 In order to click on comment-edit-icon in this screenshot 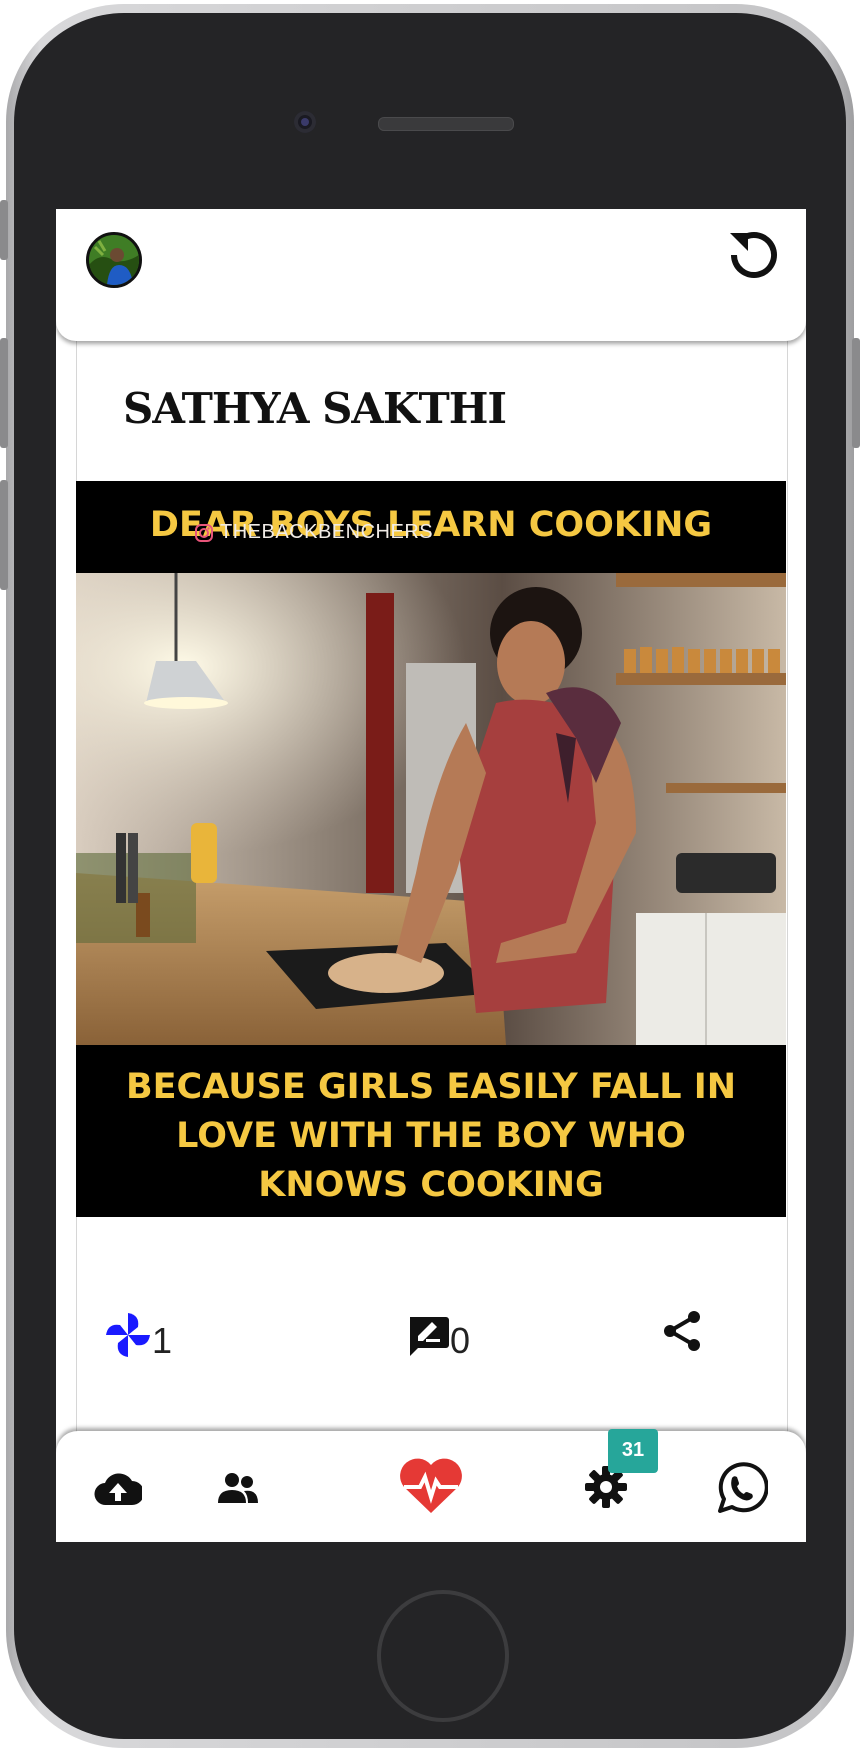, I will do `click(429, 1336)`.